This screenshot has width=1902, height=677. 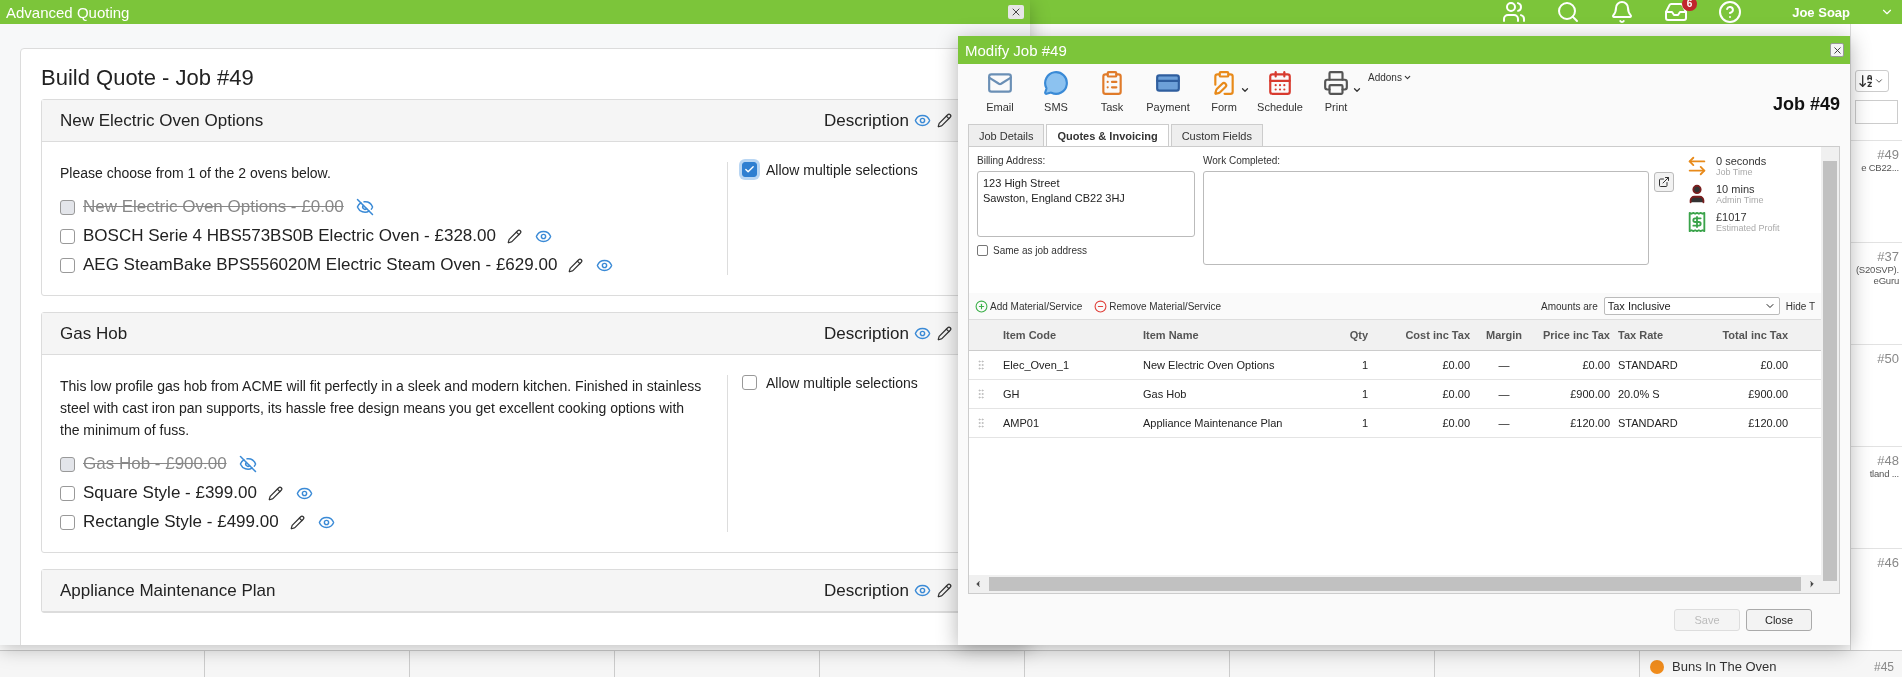 What do you see at coordinates (1224, 91) in the screenshot?
I see `toolbar-button: Form` at bounding box center [1224, 91].